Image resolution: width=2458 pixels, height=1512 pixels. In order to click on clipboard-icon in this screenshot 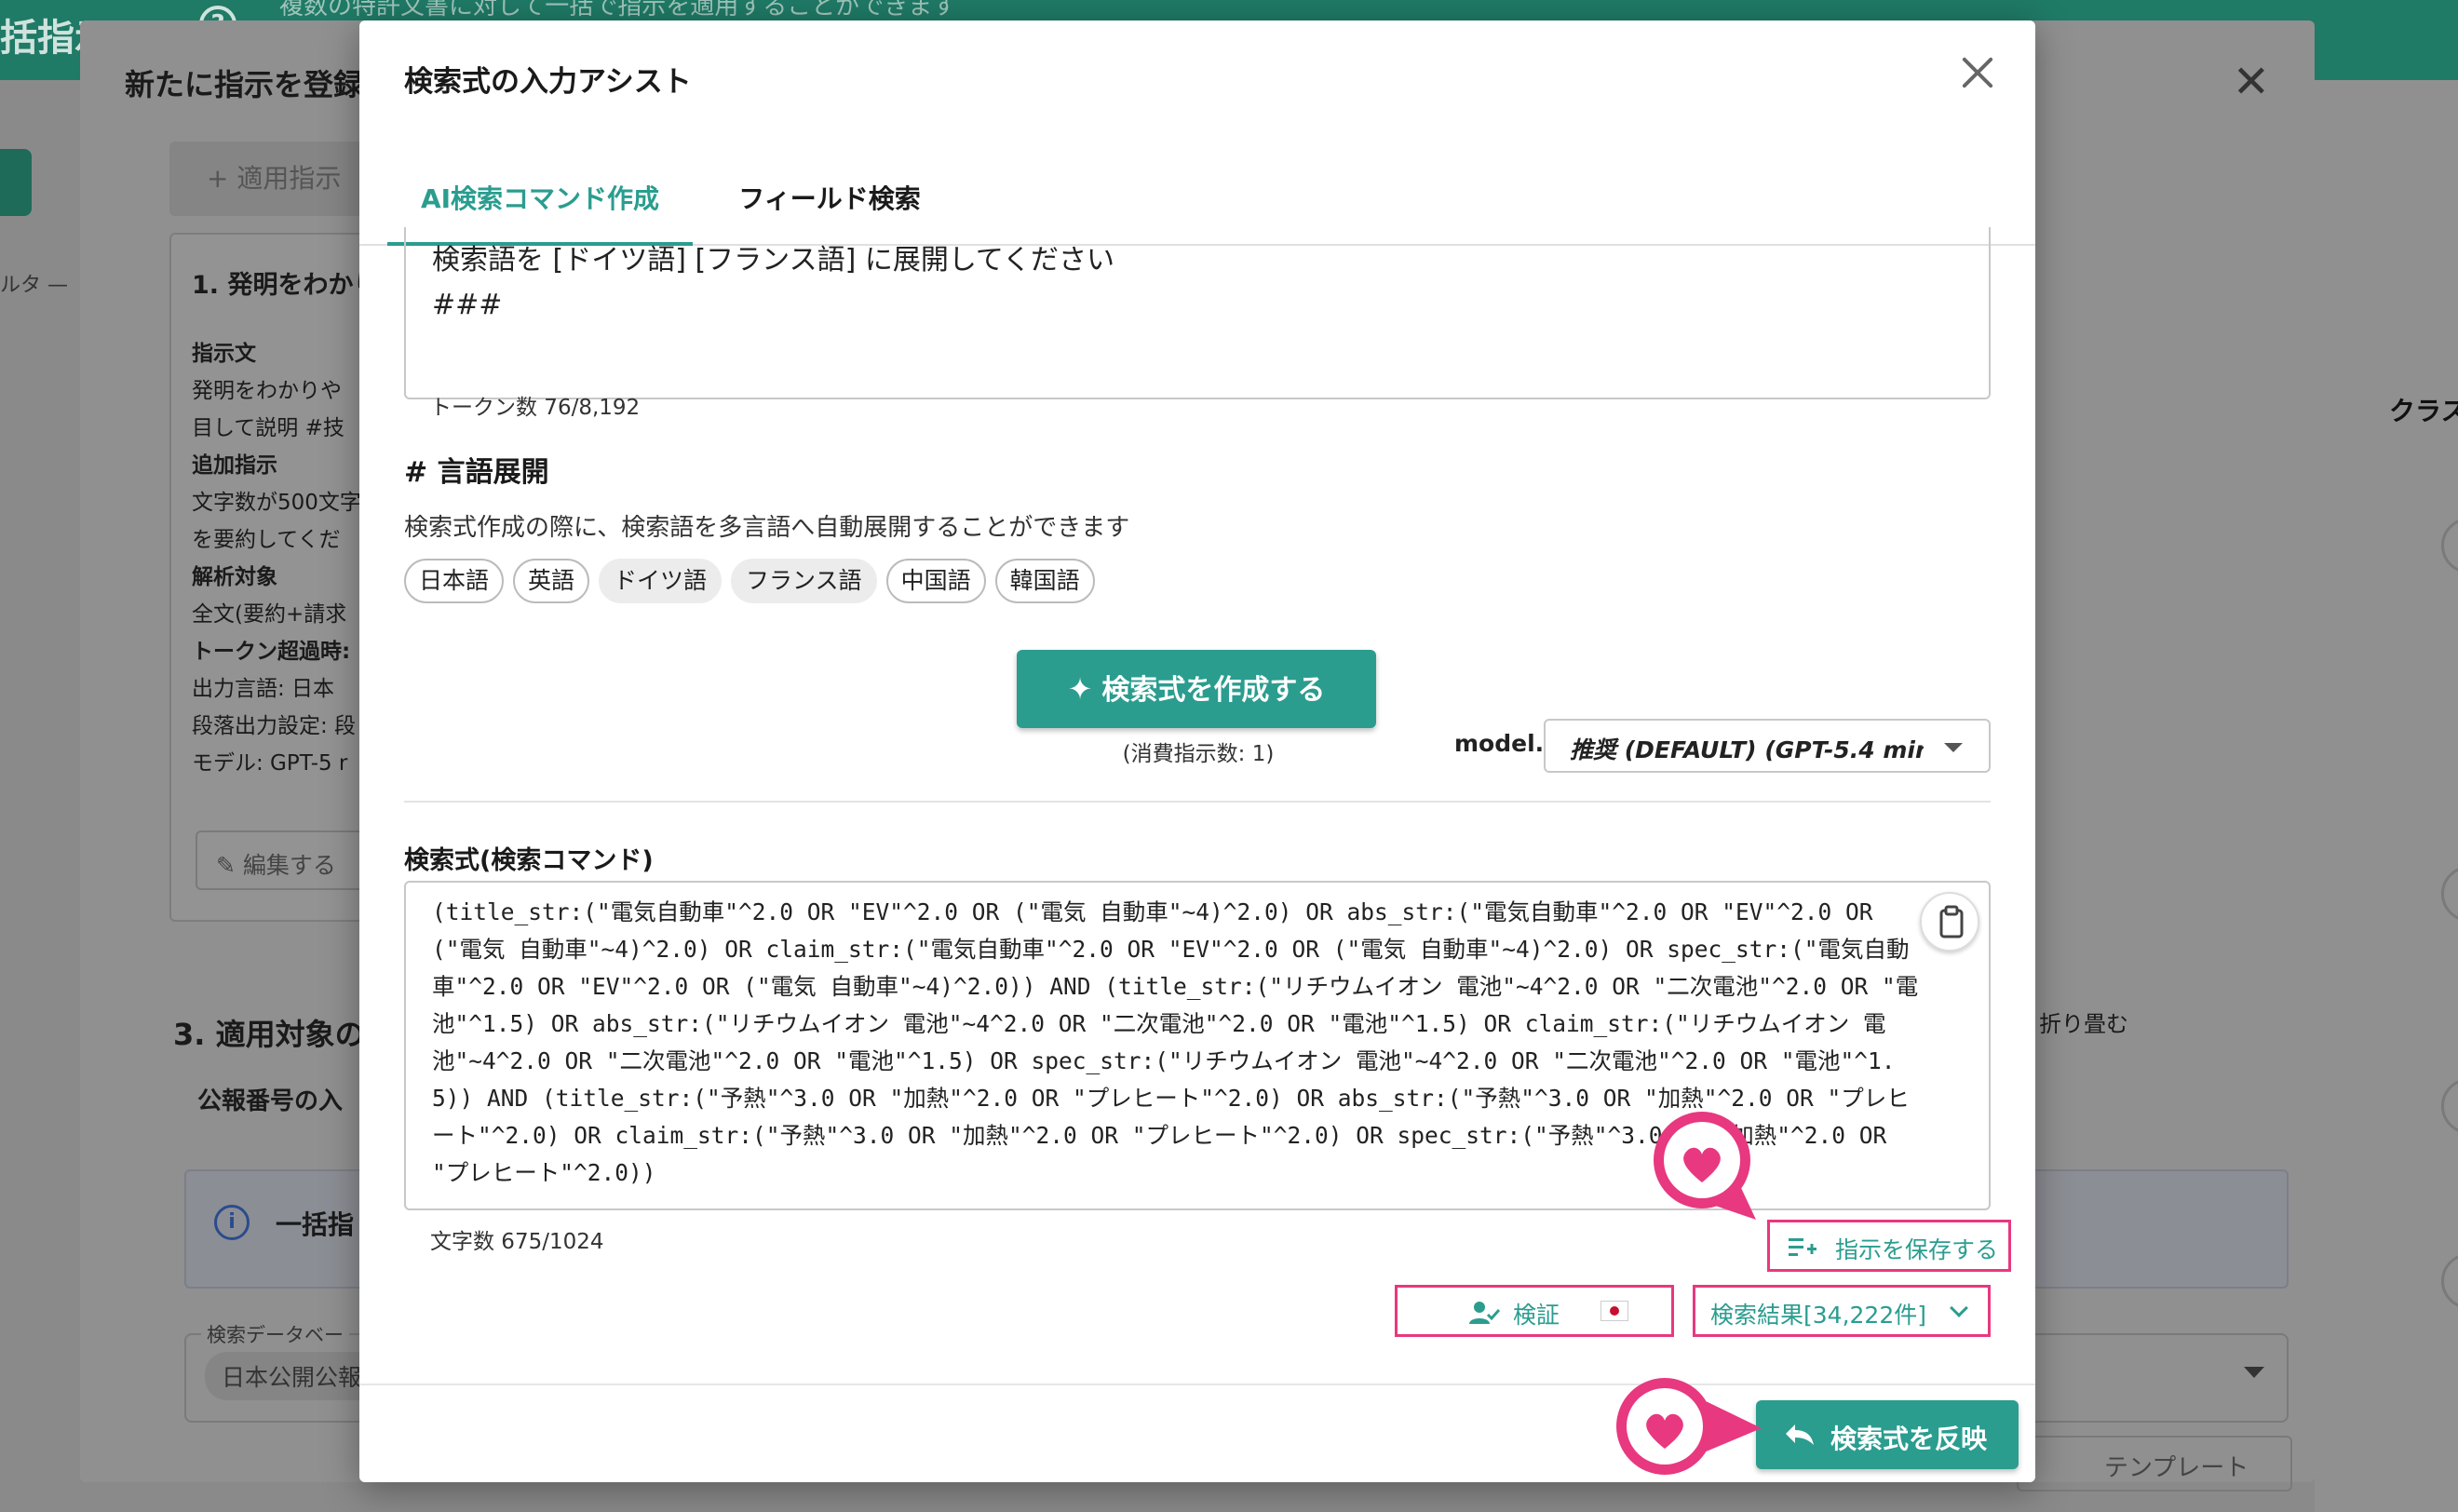, I will do `click(1950, 922)`.